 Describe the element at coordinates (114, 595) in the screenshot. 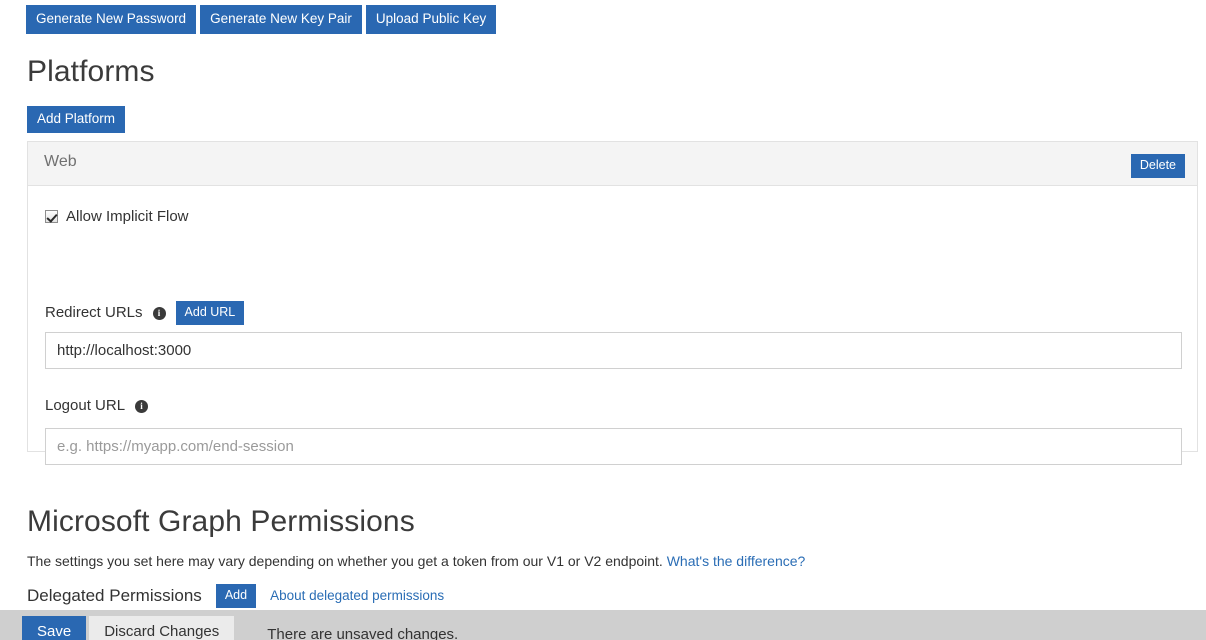

I see `delegated-permissions-label: Delegated Permissions` at that location.